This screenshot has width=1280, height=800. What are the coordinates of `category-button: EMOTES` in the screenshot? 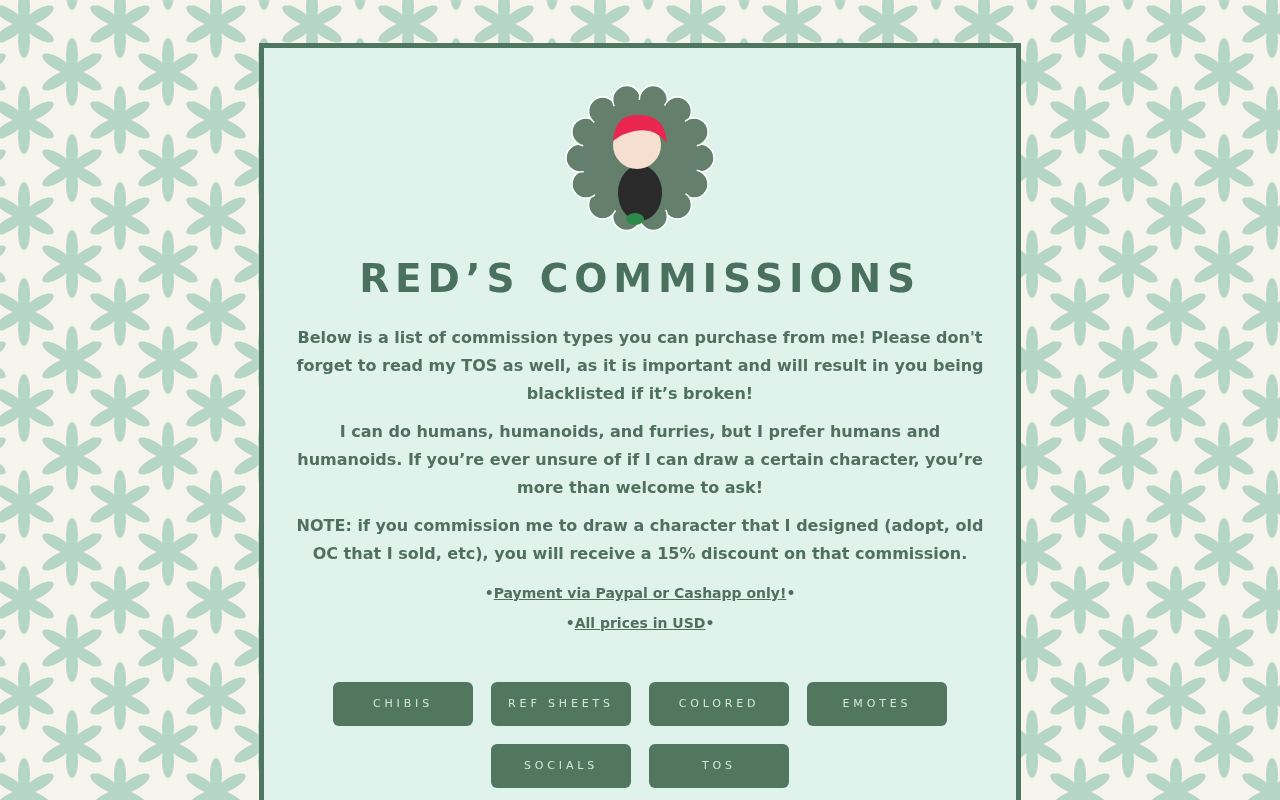 It's located at (877, 704).